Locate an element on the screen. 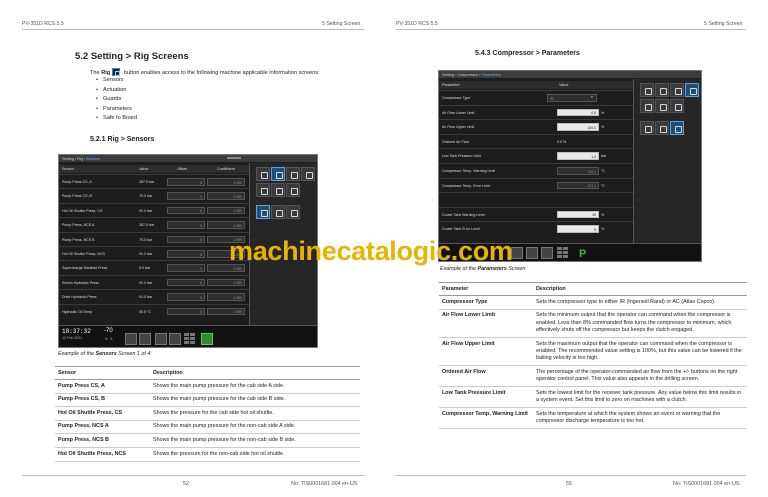 The height and width of the screenshot is (497, 768). table-cell-key: Pump Press CS, A is located at coordinates (102, 386).